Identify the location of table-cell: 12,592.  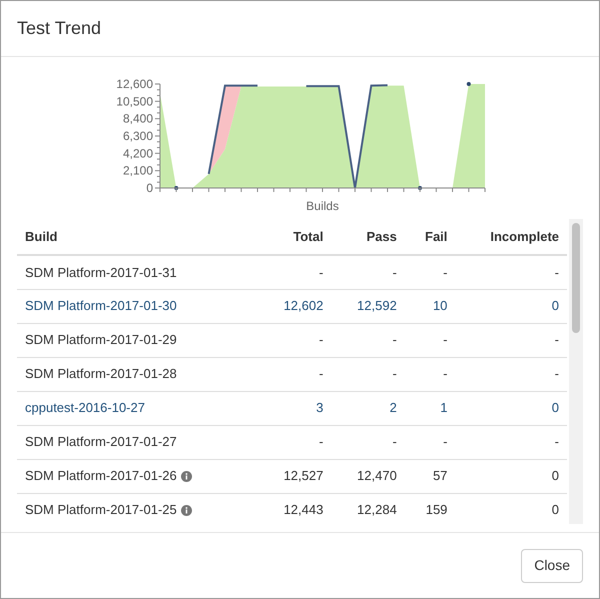
(377, 306).